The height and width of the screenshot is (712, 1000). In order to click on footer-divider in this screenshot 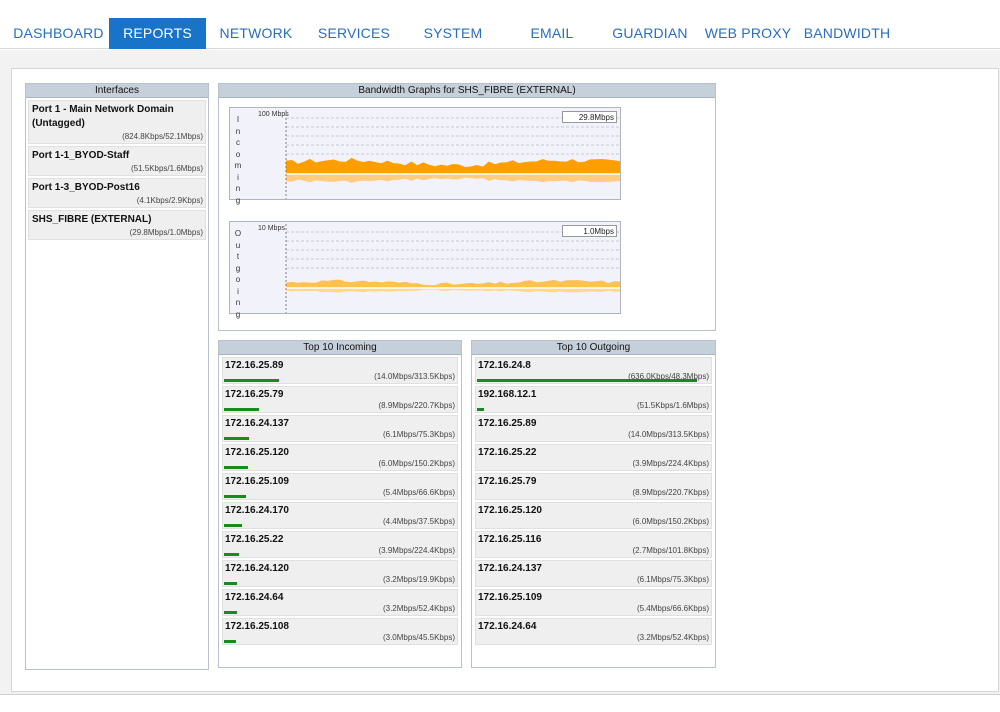, I will do `click(500, 694)`.